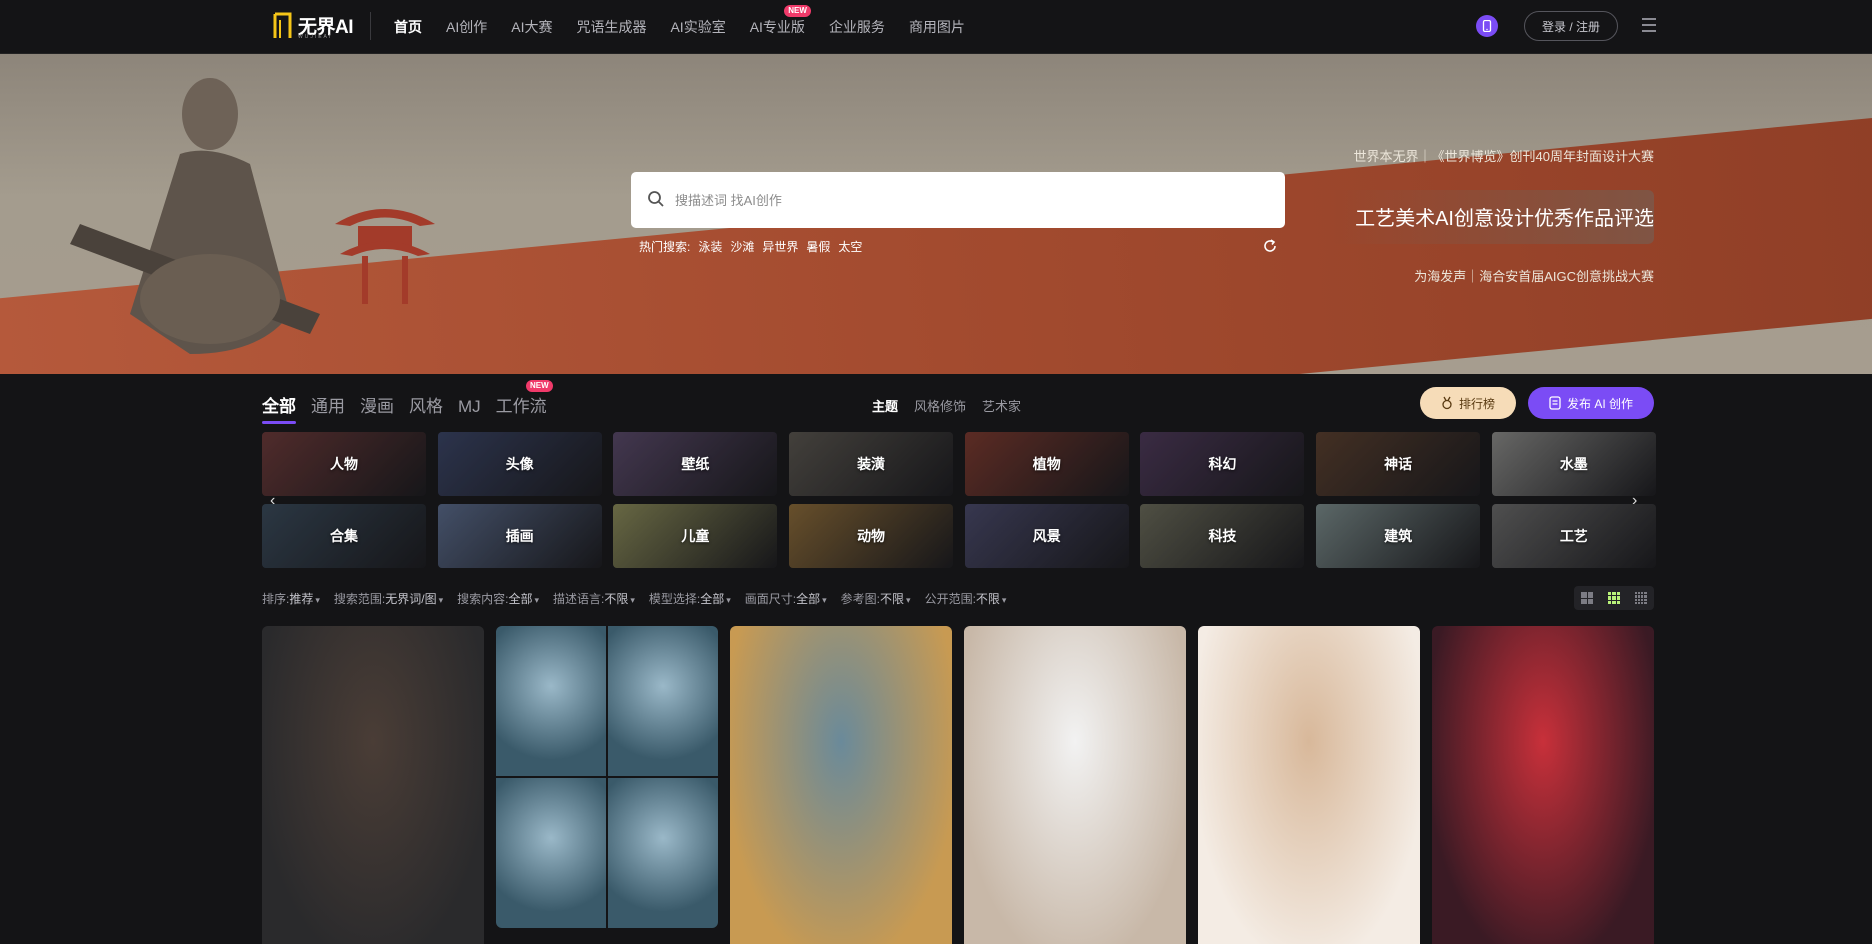 The image size is (1872, 944). Describe the element at coordinates (950, 599) in the screenshot. I see `filter-key: 公开范围:` at that location.